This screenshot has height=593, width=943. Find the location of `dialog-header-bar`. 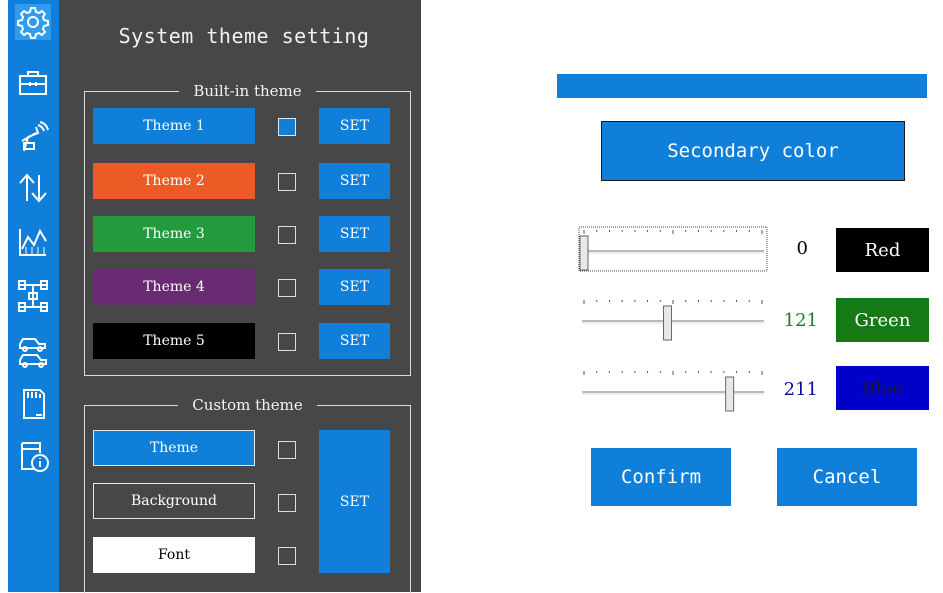

dialog-header-bar is located at coordinates (742, 86).